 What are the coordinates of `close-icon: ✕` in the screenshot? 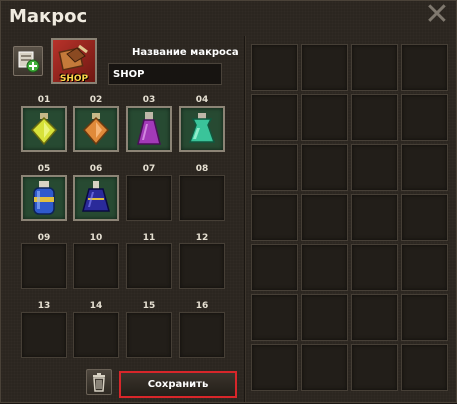 It's located at (437, 15).